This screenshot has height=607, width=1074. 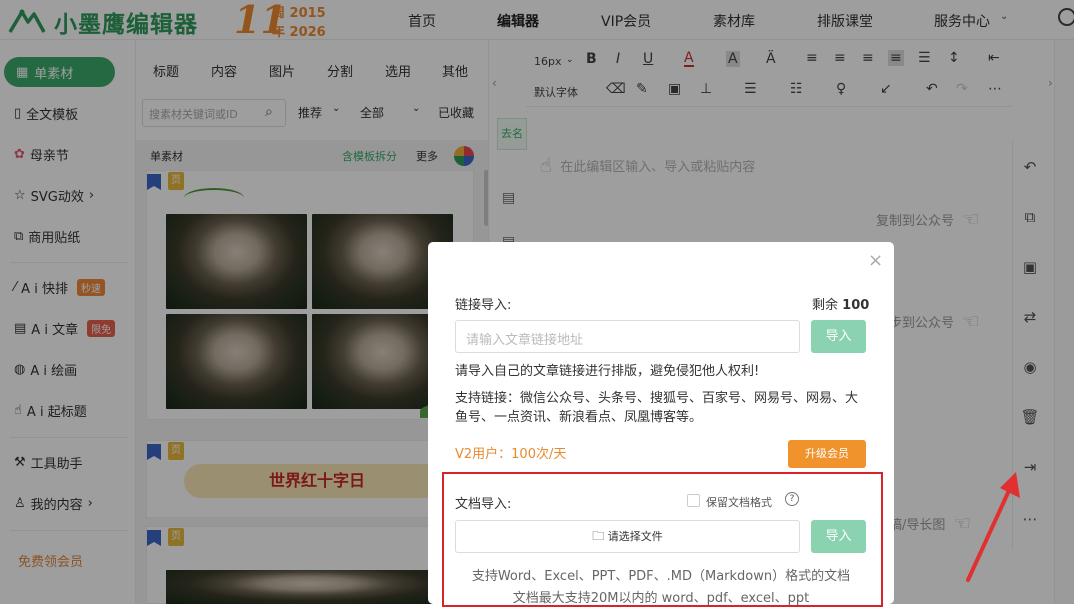 I want to click on keep-format-label: 保留文档格式, so click(x=739, y=502).